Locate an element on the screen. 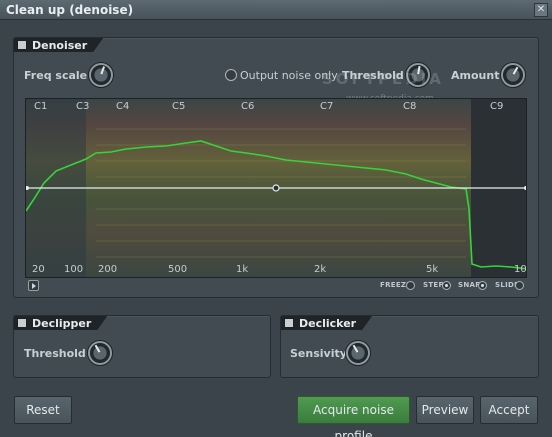 Image resolution: width=552 pixels, height=437 pixels. freq-label: 200 is located at coordinates (108, 269).